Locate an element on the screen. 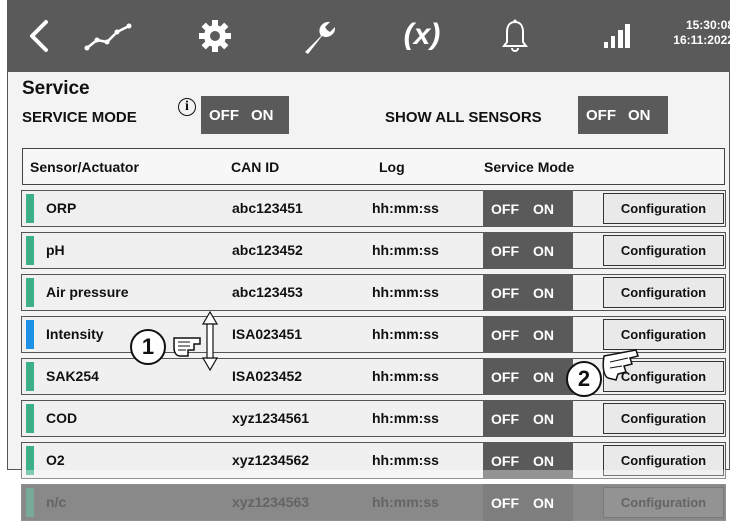  service-mode-label: SERVICE MODE is located at coordinates (79, 117).